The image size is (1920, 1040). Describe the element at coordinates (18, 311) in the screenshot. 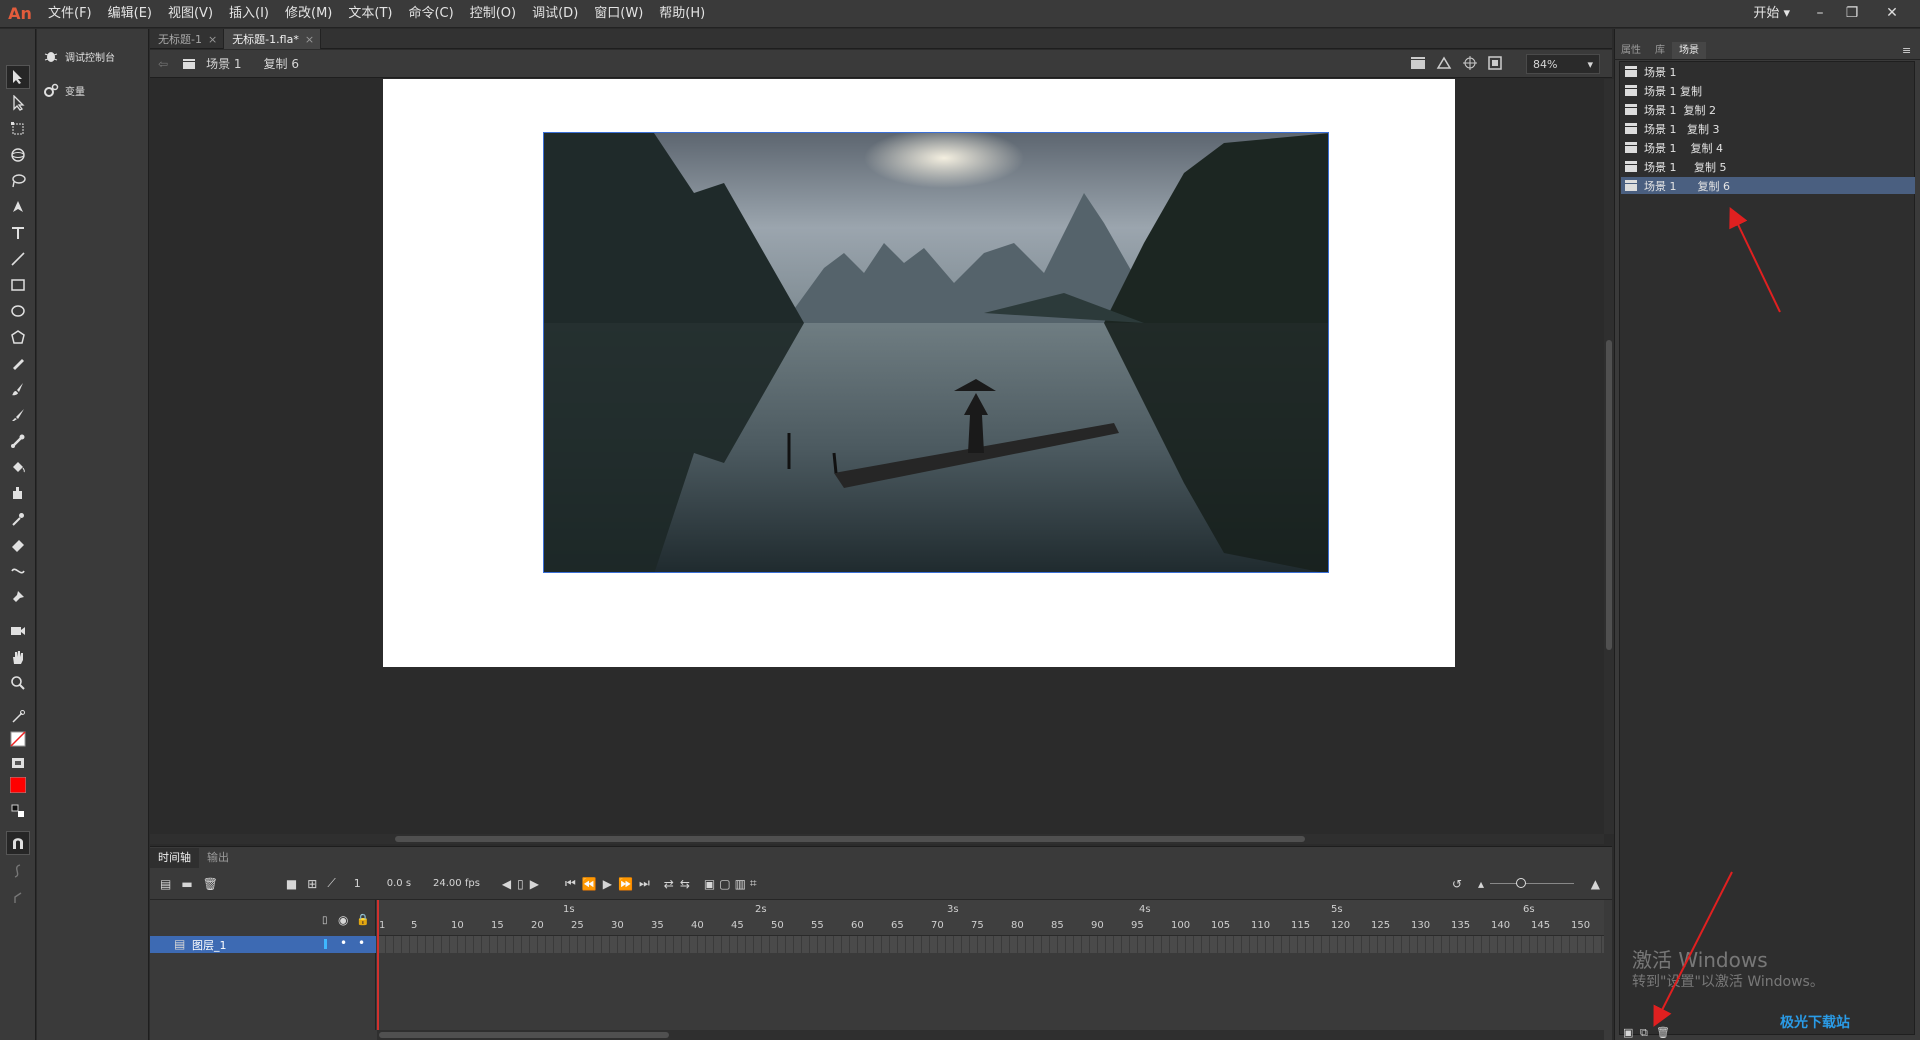

I see `oval-tool-icon` at that location.